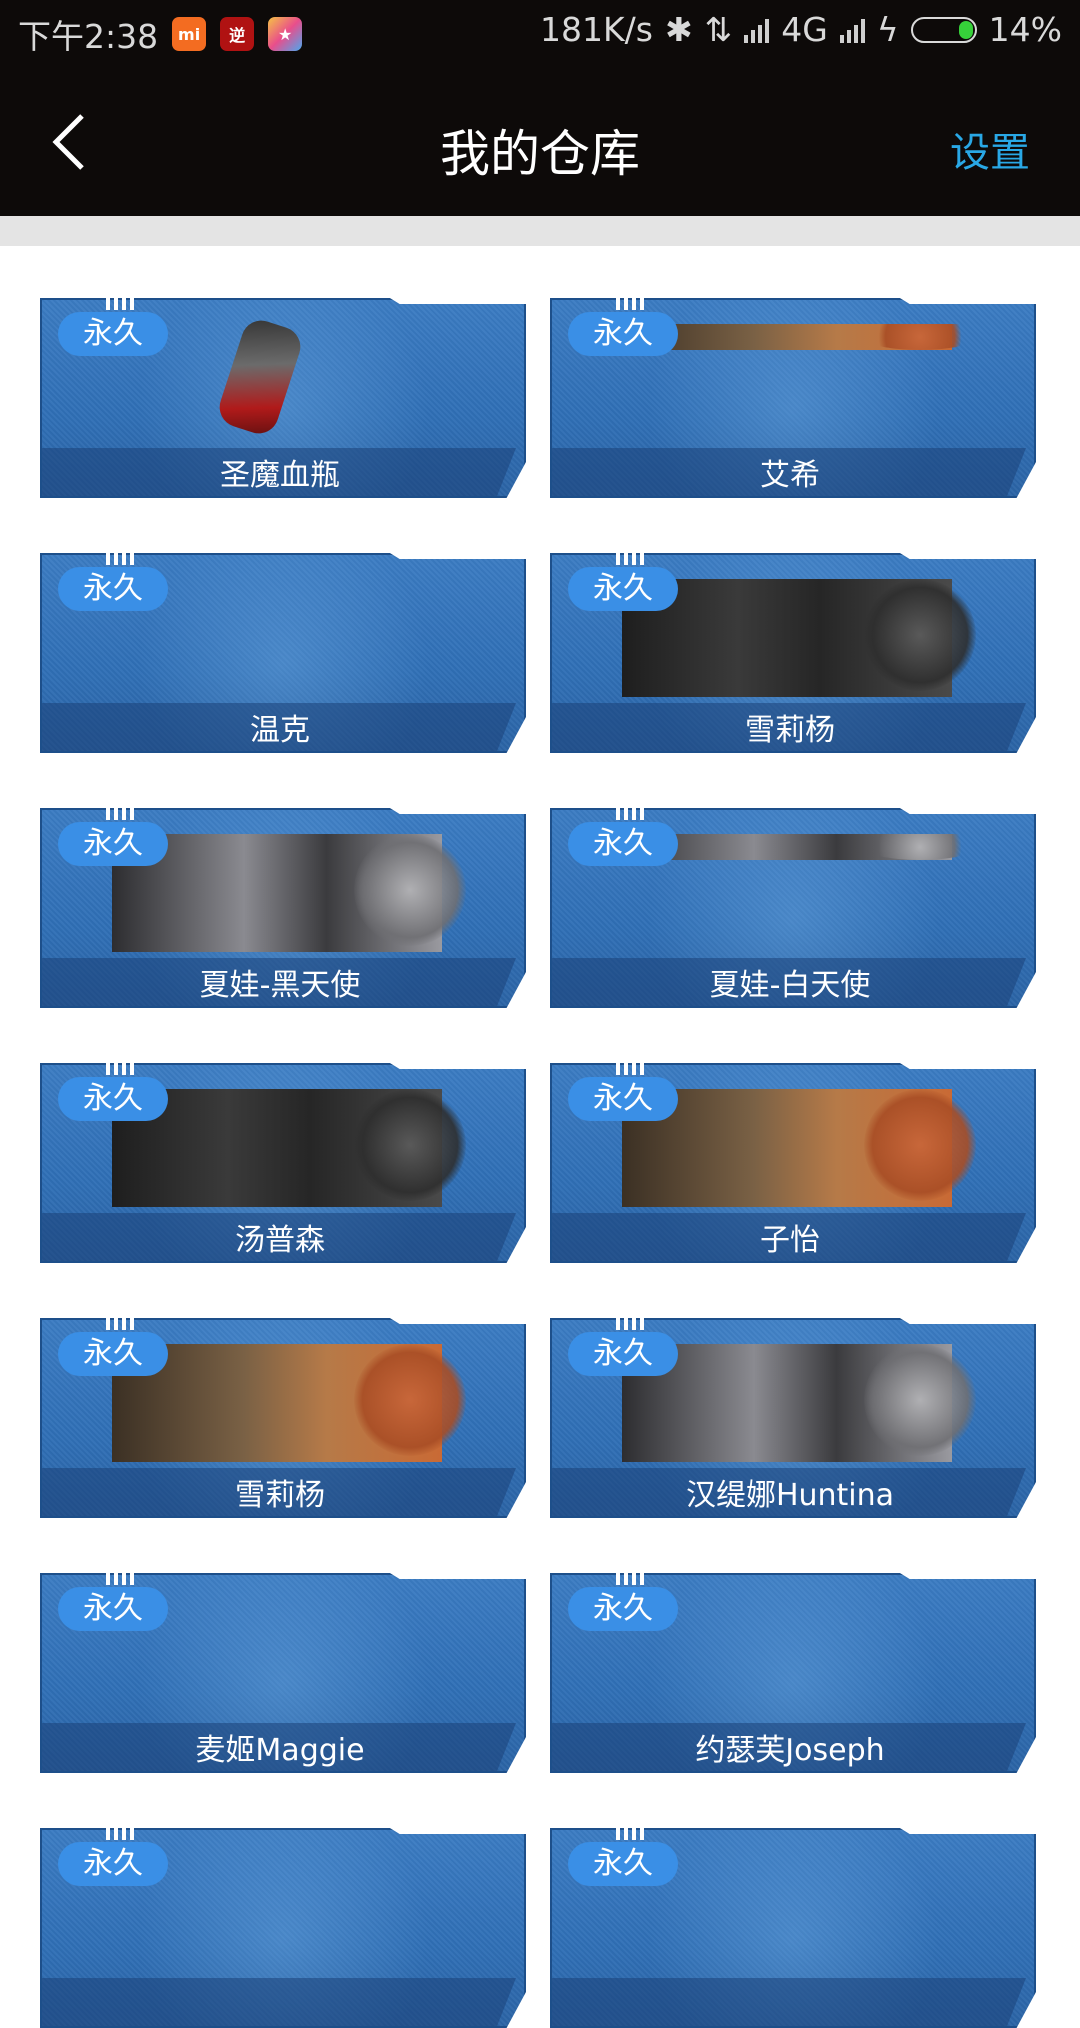 Image resolution: width=1080 pixels, height=2028 pixels. Describe the element at coordinates (793, 1670) in the screenshot. I see `inventory-card: 永久约瑟芙Joseph` at that location.